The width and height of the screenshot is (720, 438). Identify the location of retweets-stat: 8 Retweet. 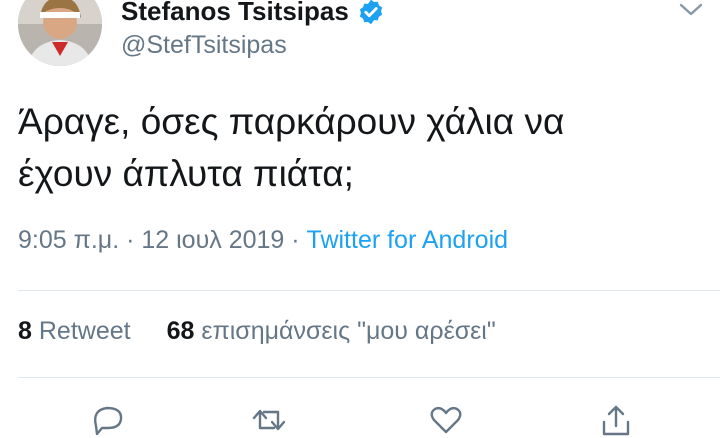
(74, 331).